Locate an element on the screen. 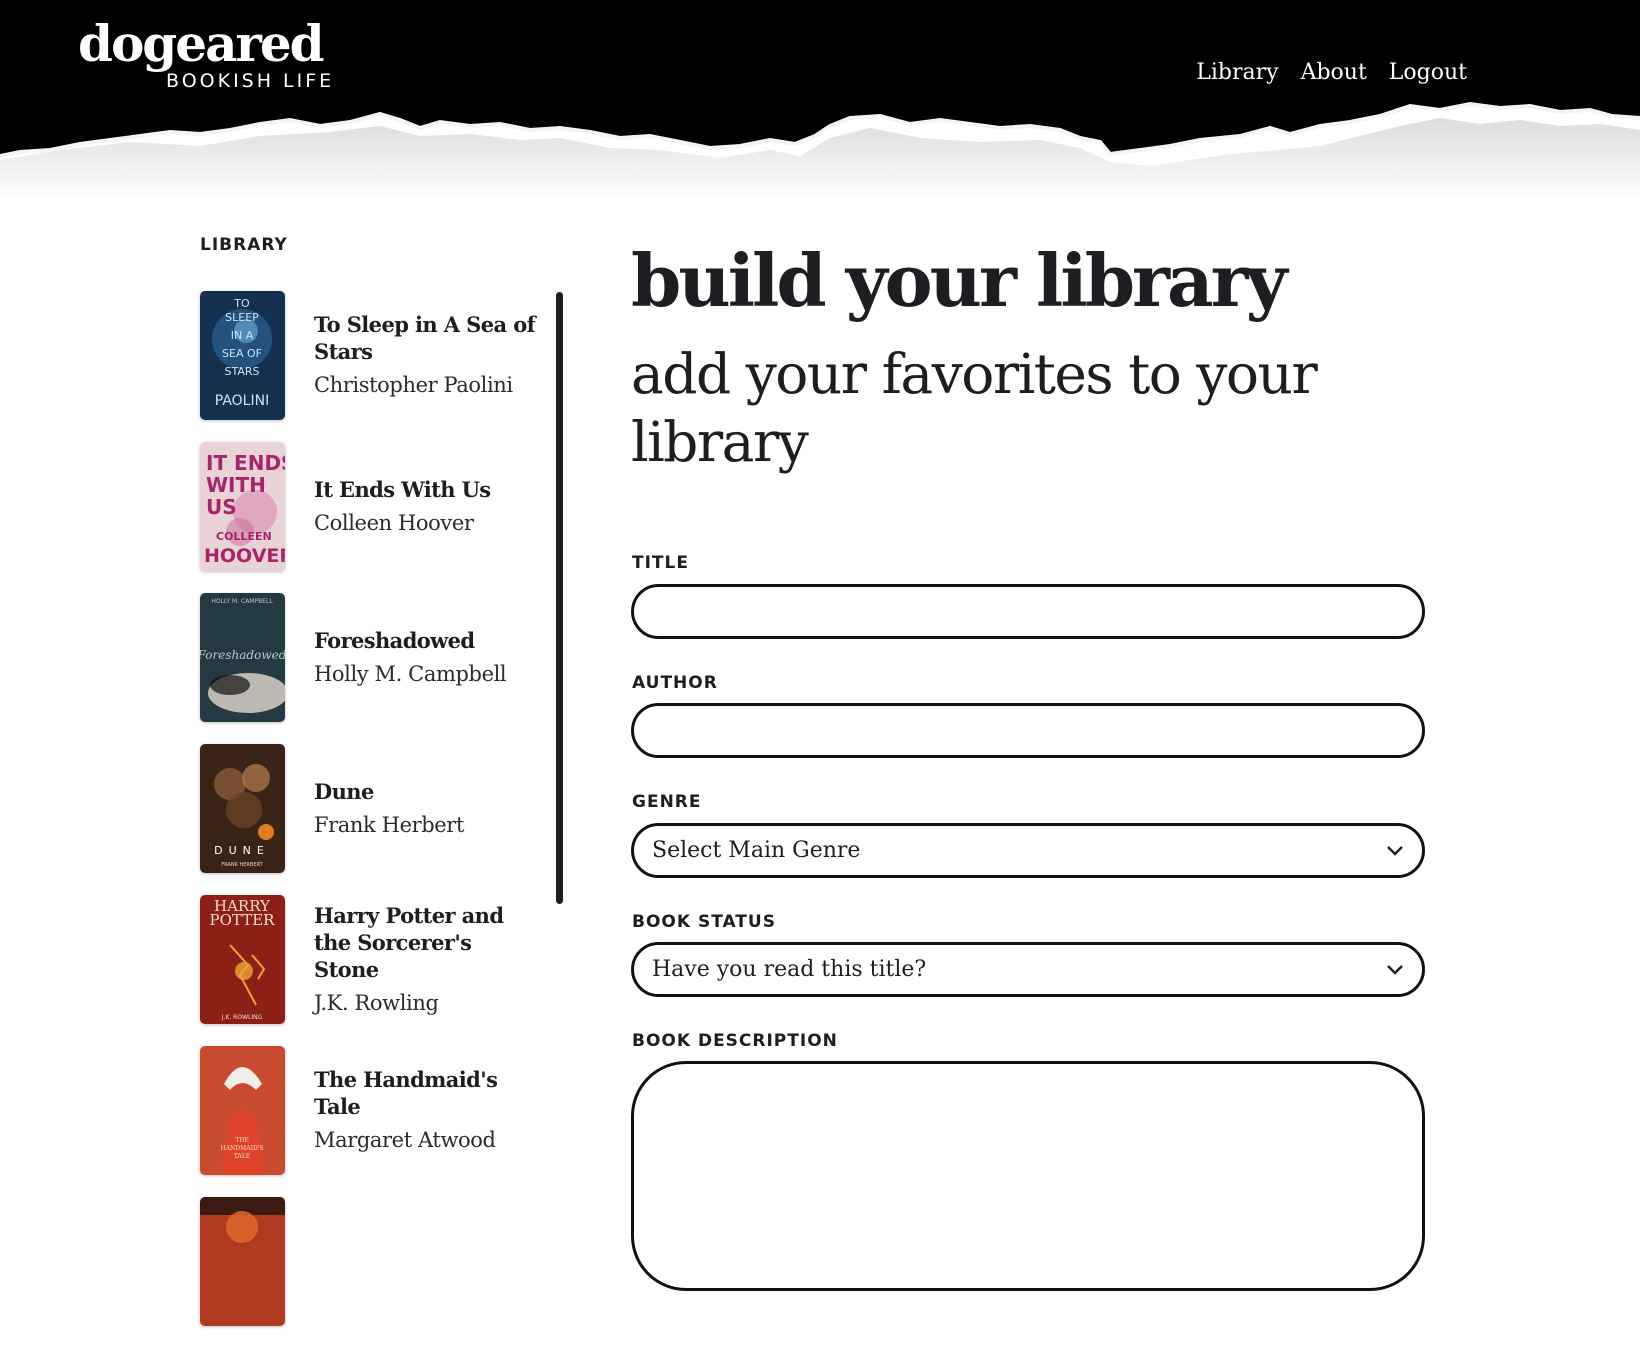  page-subtitle: add your favorites to your library is located at coordinates (974, 408).